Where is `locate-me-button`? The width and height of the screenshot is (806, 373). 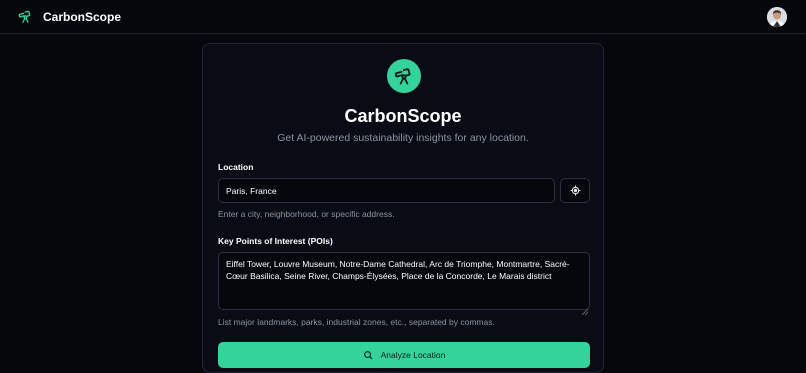
locate-me-button is located at coordinates (575, 190).